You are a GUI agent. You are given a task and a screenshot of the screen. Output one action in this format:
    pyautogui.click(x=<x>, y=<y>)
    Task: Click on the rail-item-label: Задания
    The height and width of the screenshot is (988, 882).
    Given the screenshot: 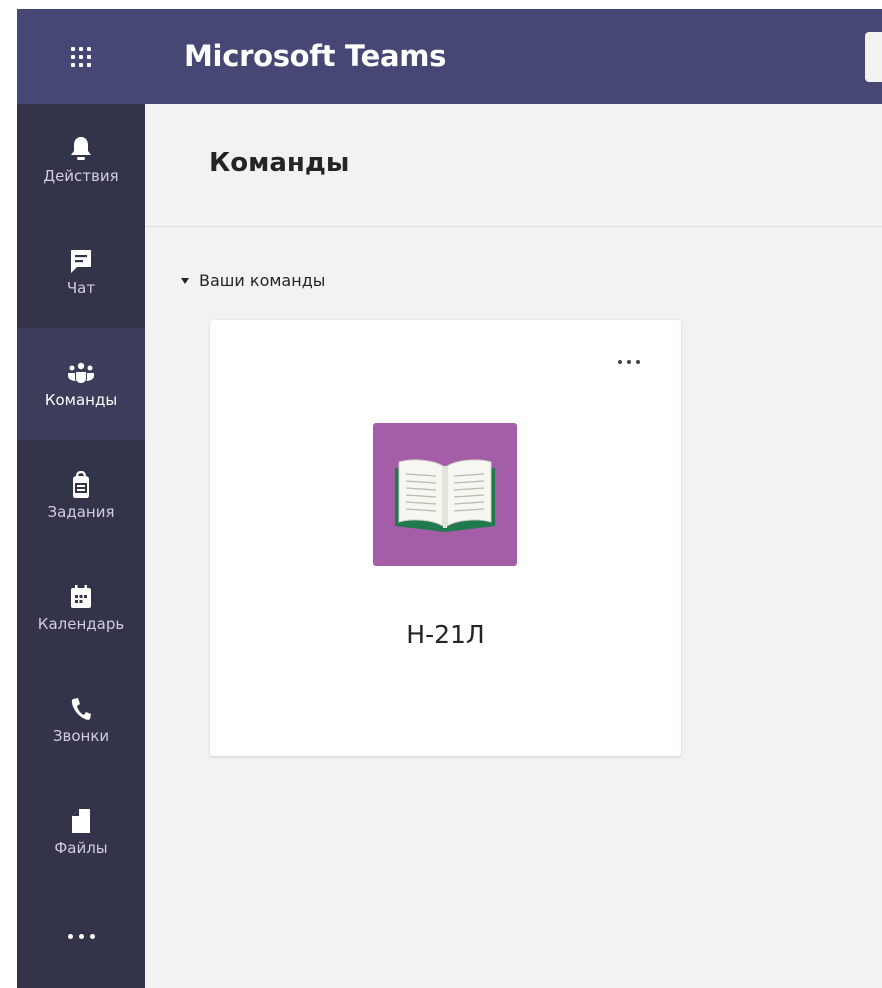 What is the action you would take?
    pyautogui.click(x=81, y=512)
    